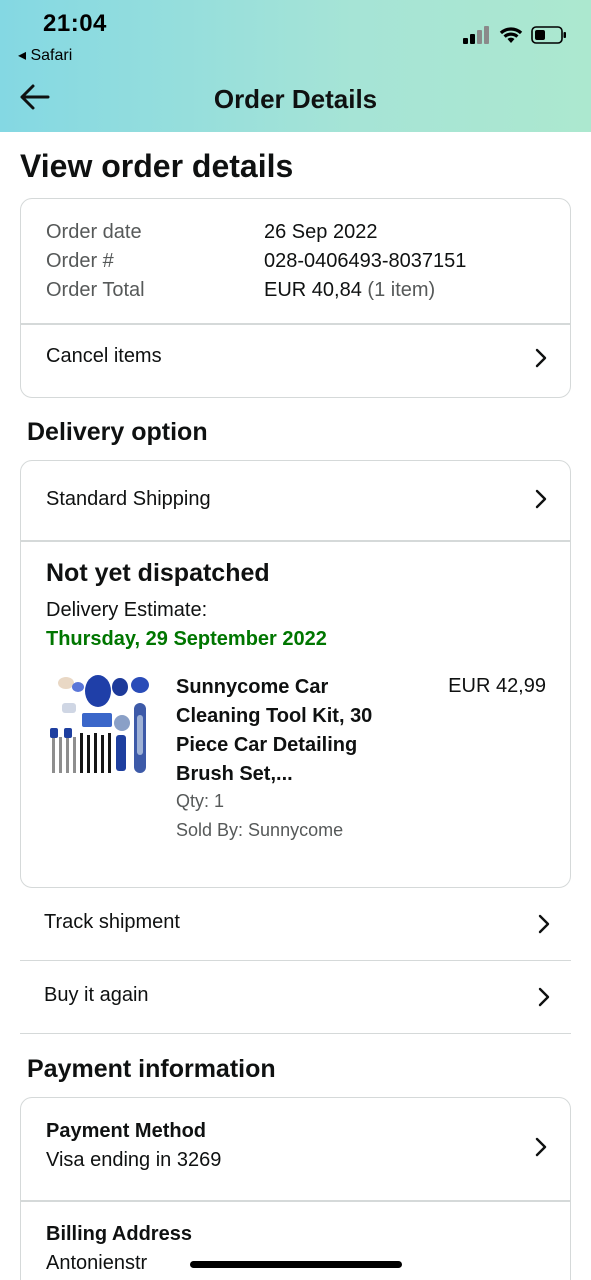 The height and width of the screenshot is (1280, 591). I want to click on dispatch-status: Not yet dispatched, so click(158, 573).